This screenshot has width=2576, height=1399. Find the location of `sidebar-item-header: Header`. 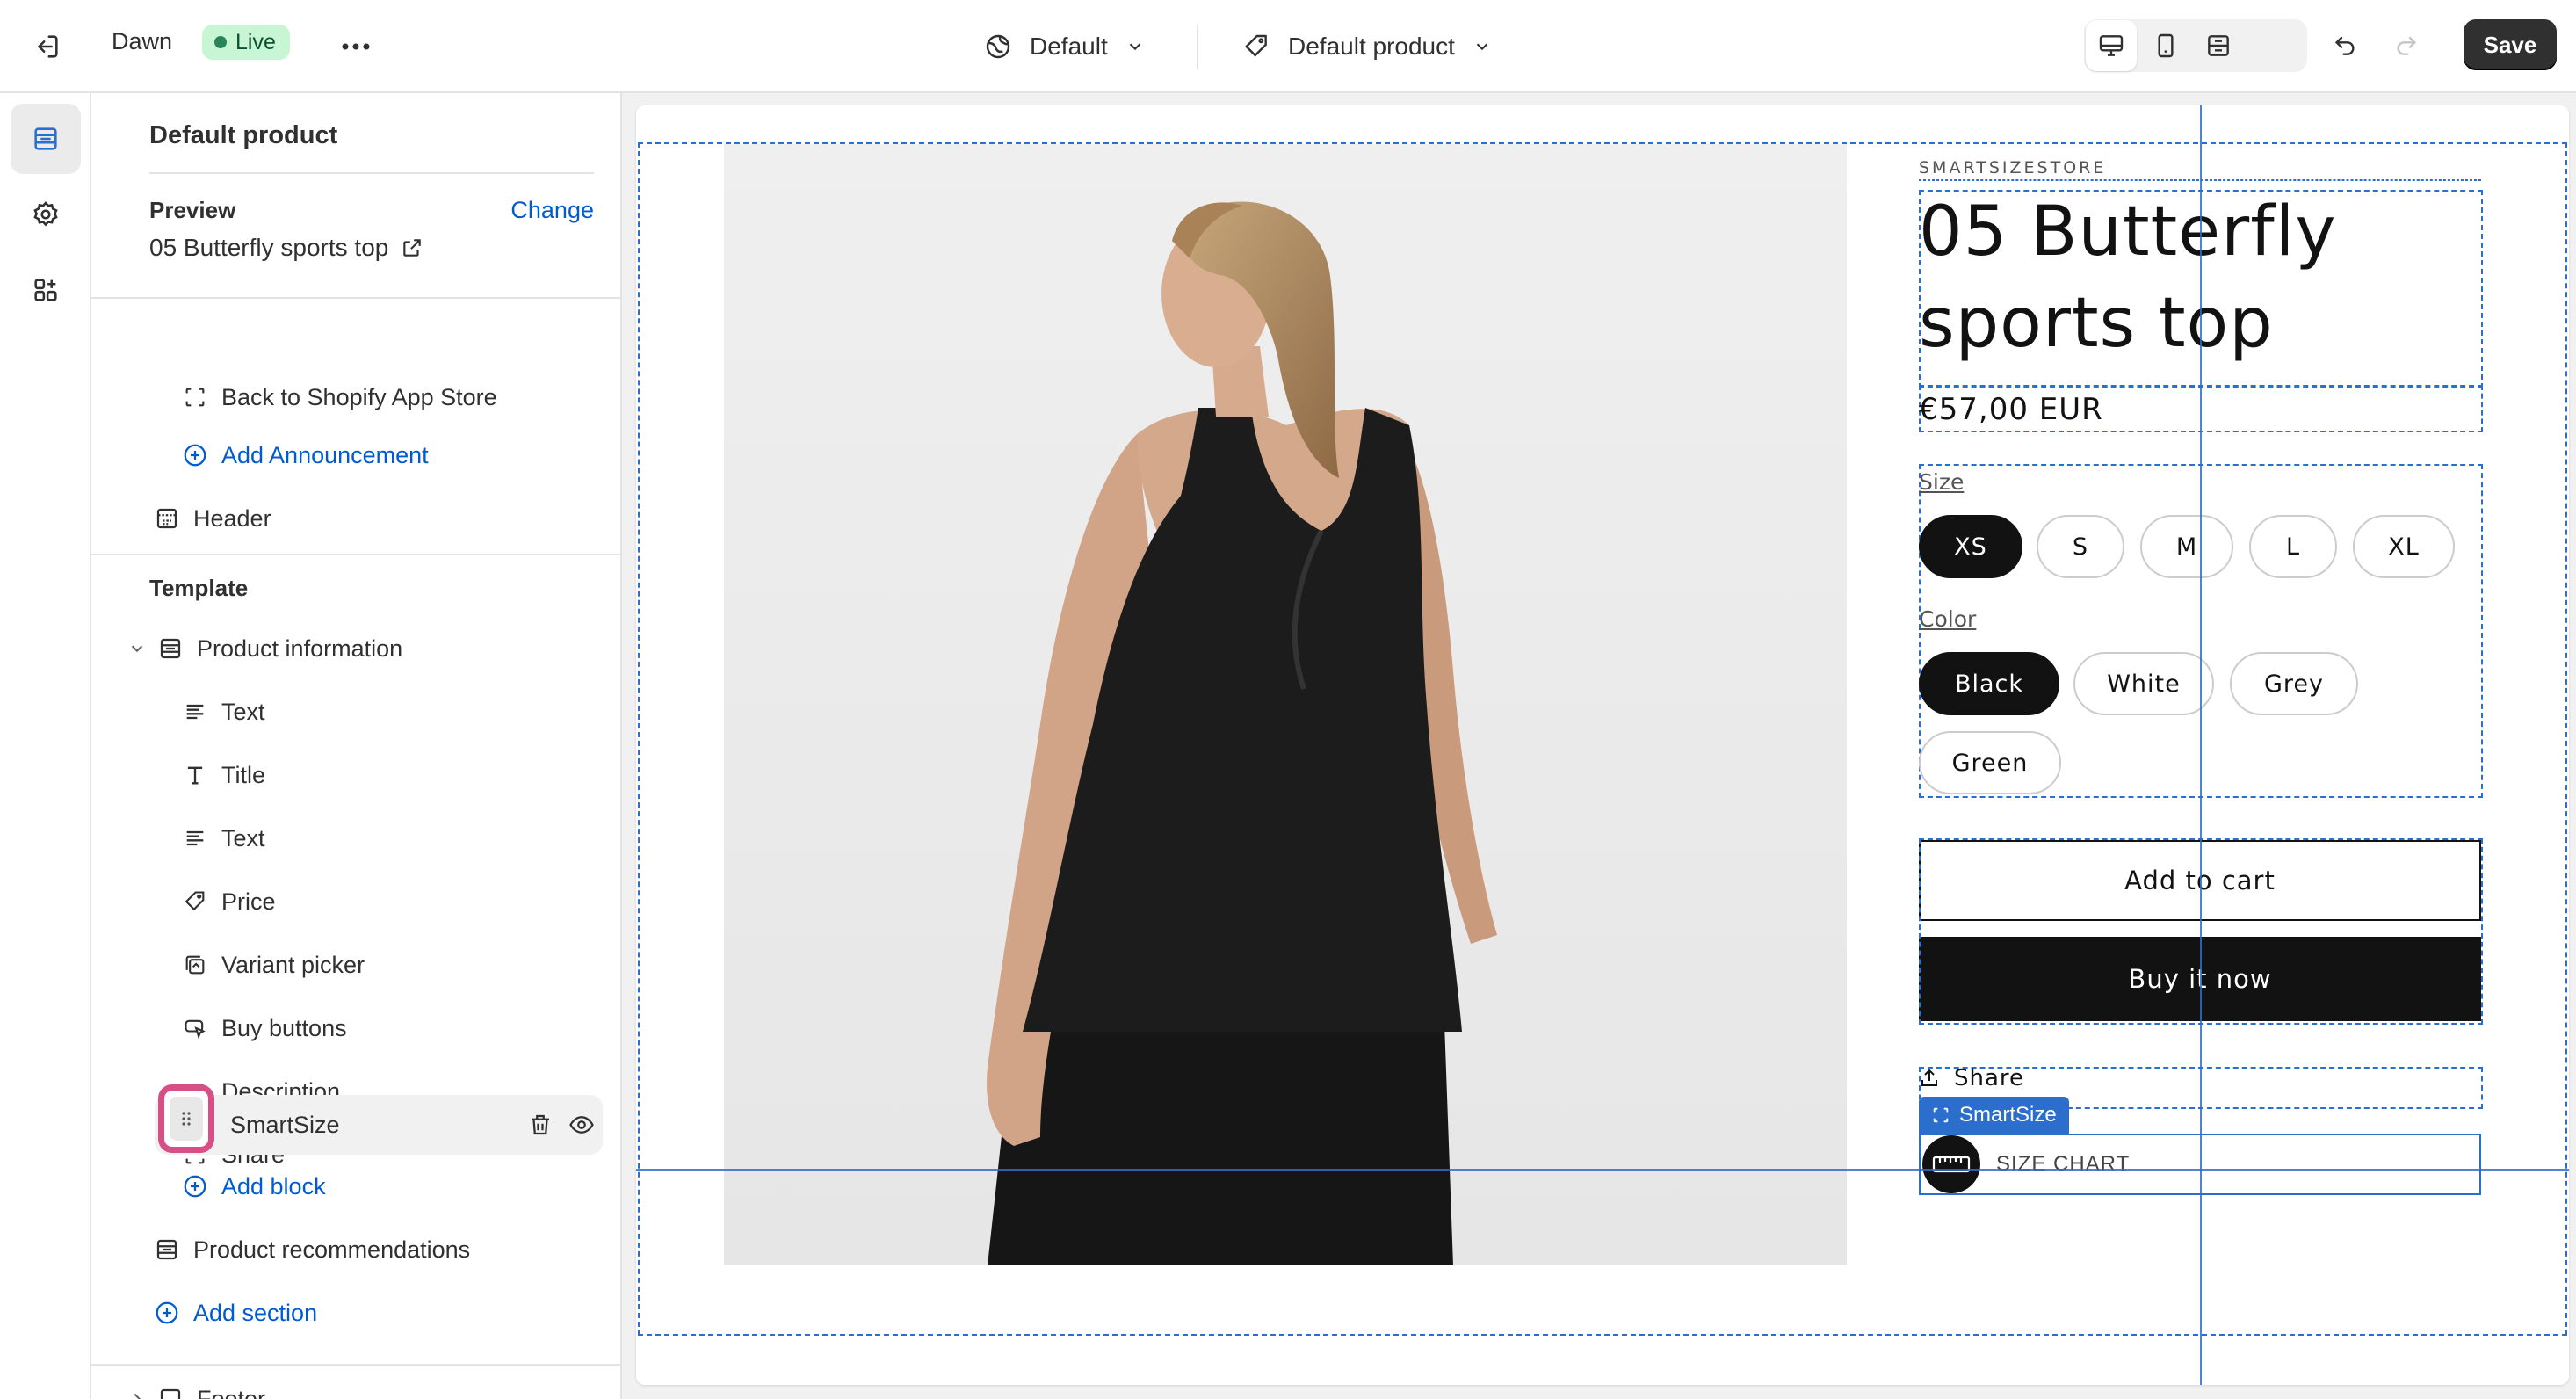

sidebar-item-header: Header is located at coordinates (355, 518).